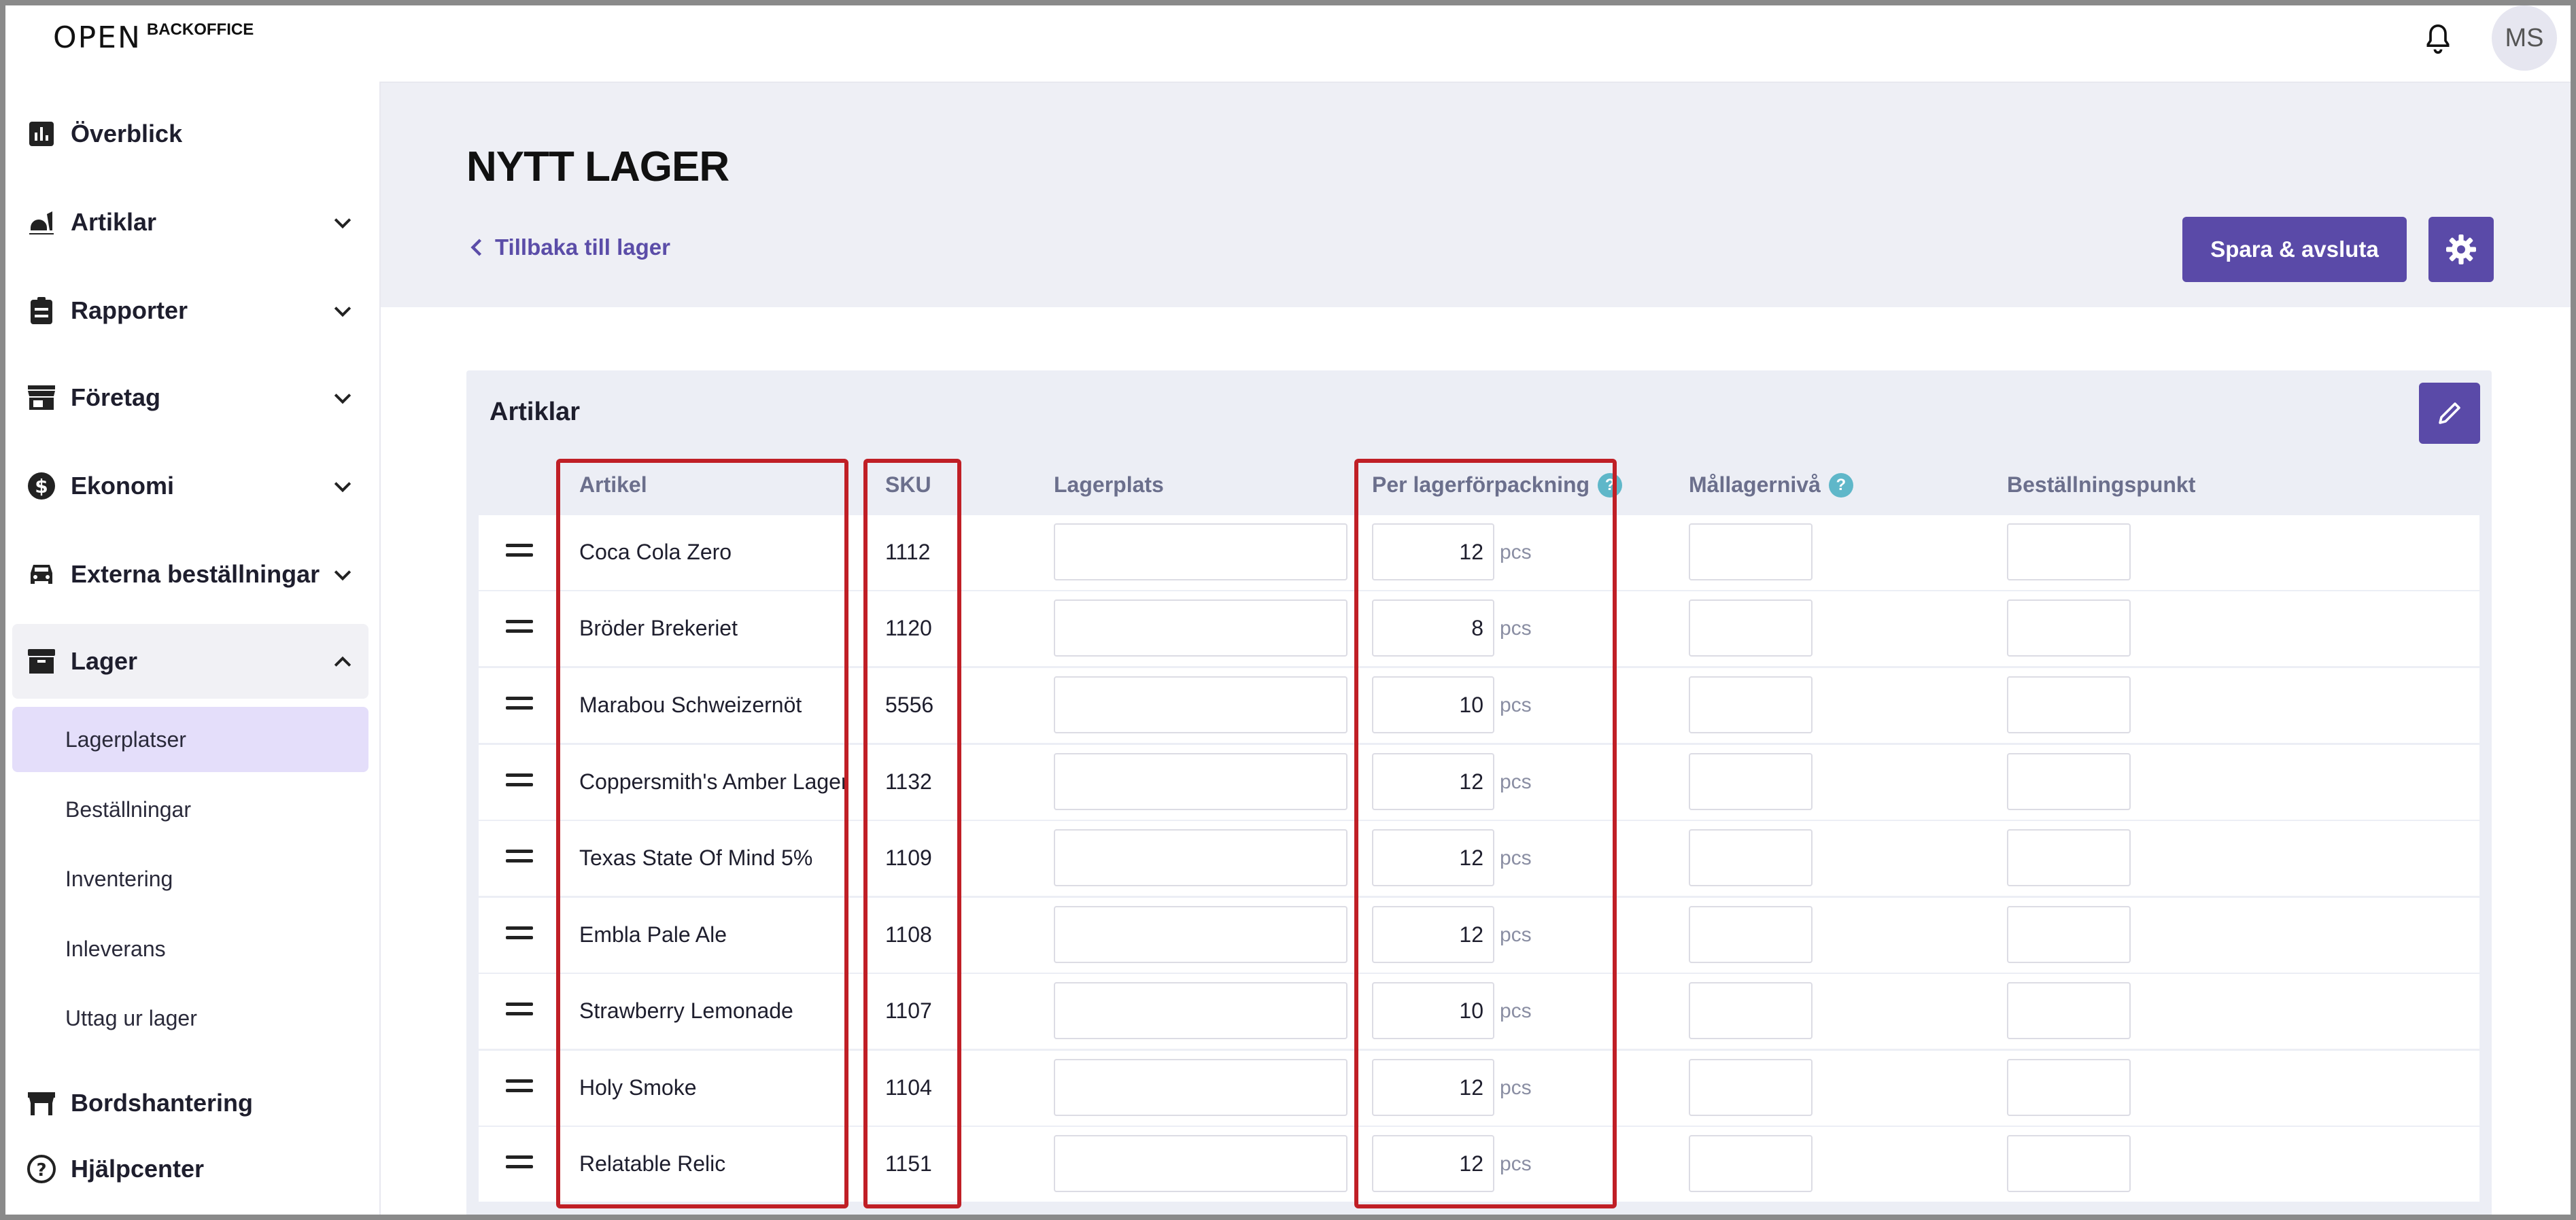 This screenshot has height=1220, width=2576. I want to click on save-and-close-button: Spara & avsluta, so click(2294, 249).